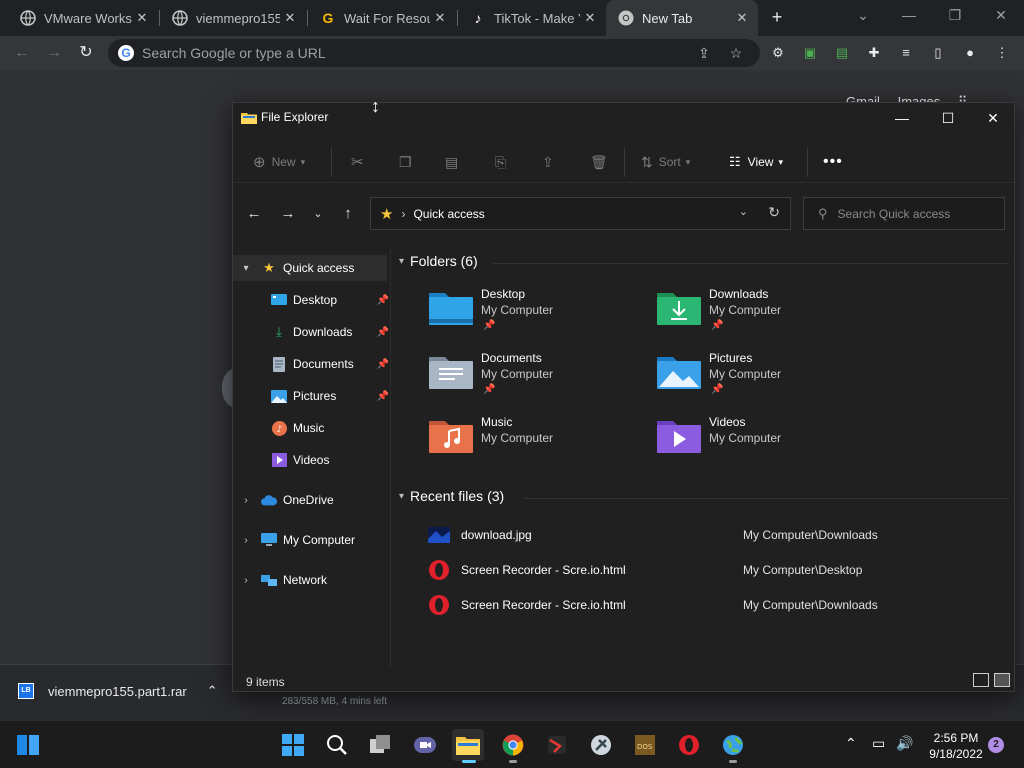  I want to click on explorer-search: ⚲, so click(904, 213).